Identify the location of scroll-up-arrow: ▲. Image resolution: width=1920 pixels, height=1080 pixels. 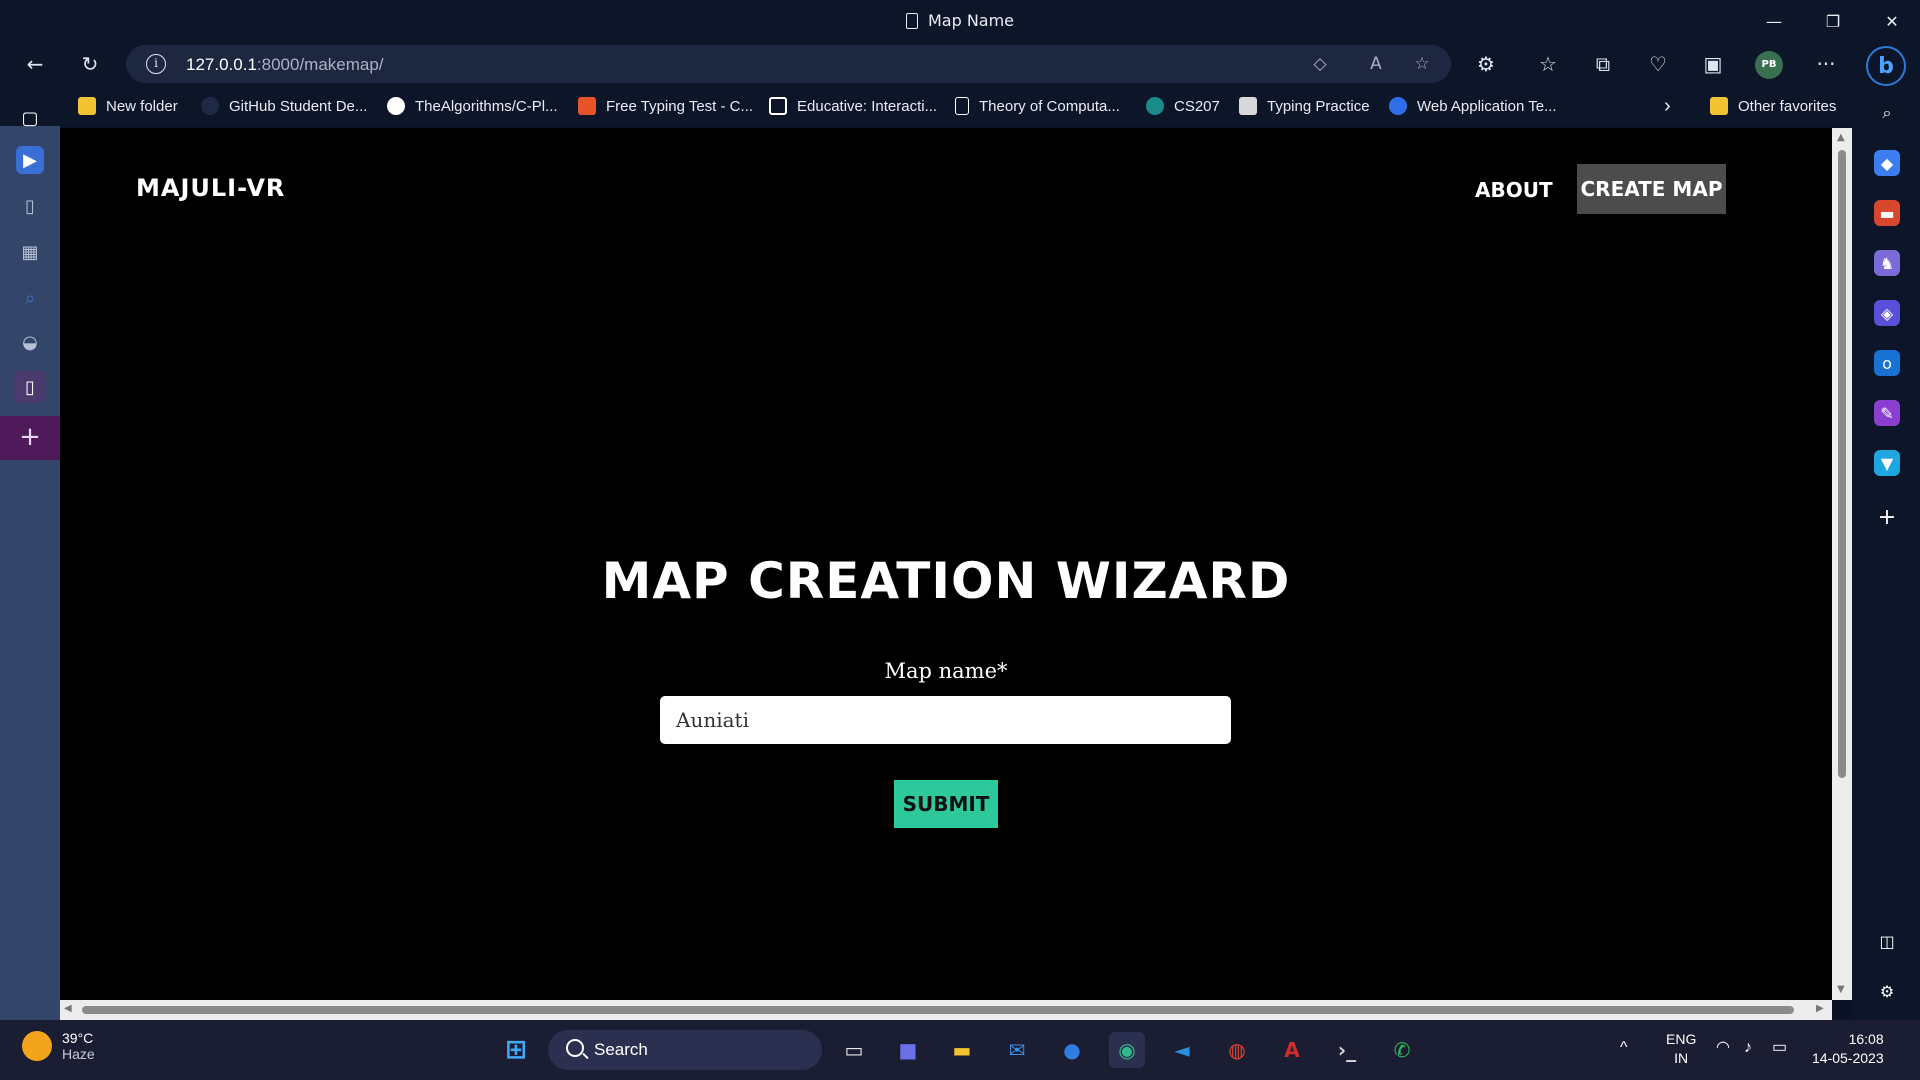
(1841, 137).